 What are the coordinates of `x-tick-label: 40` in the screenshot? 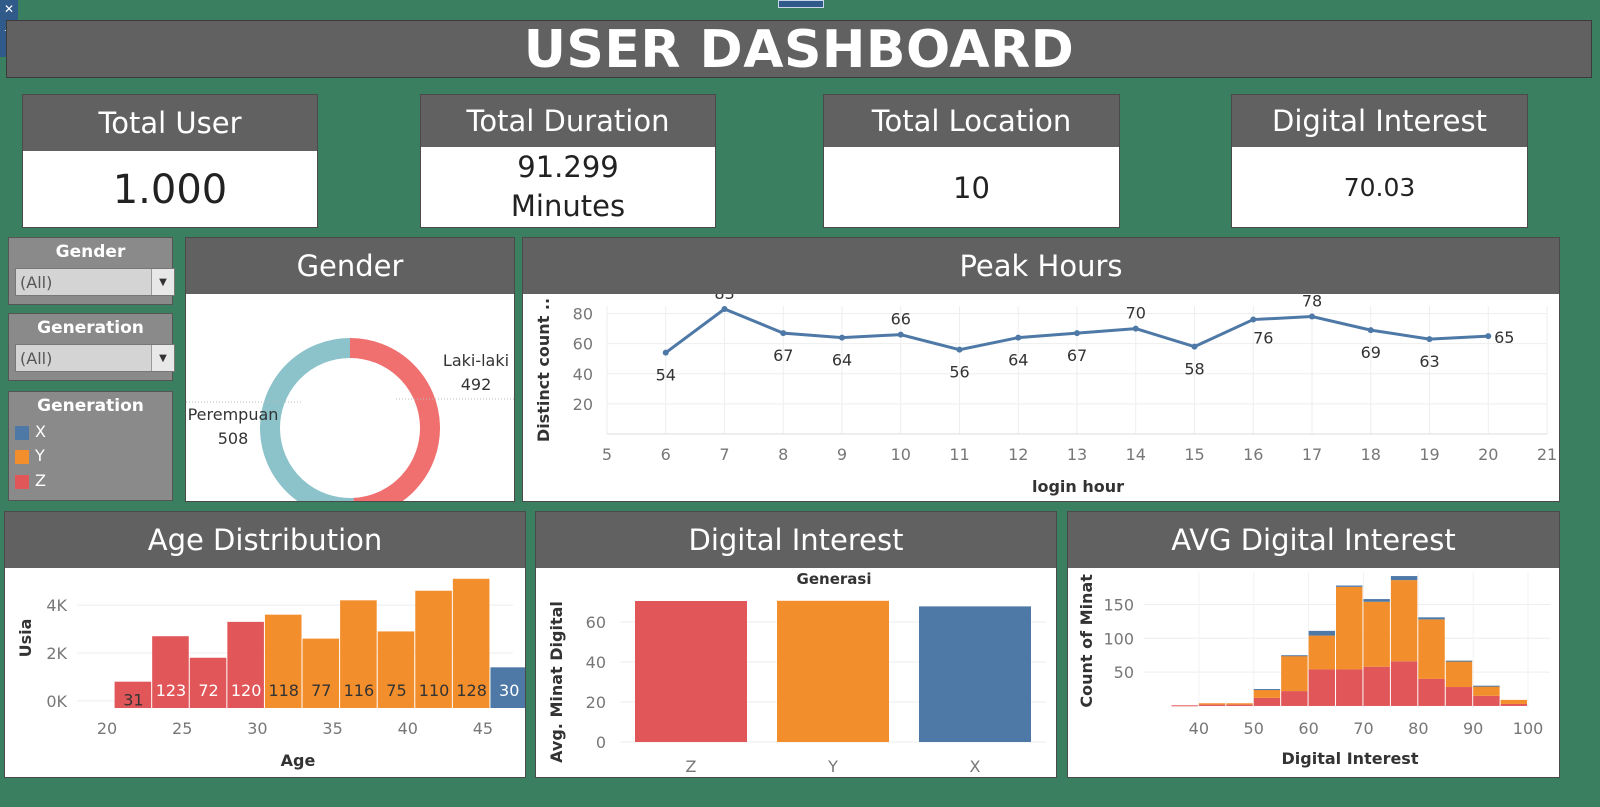 It's located at (1199, 728).